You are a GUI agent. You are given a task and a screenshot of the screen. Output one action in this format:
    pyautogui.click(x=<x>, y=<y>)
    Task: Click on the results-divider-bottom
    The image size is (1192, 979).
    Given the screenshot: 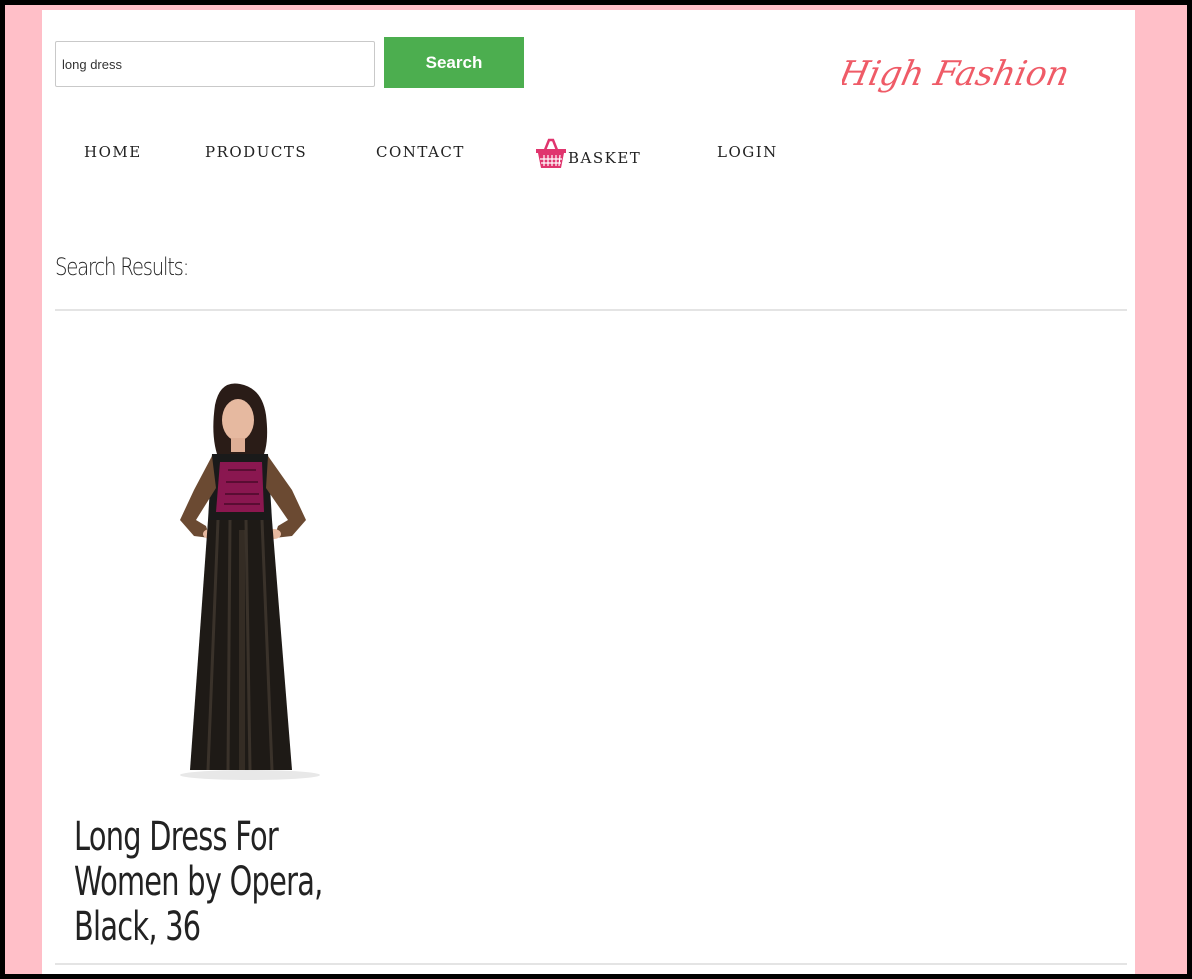 What is the action you would take?
    pyautogui.click(x=591, y=964)
    